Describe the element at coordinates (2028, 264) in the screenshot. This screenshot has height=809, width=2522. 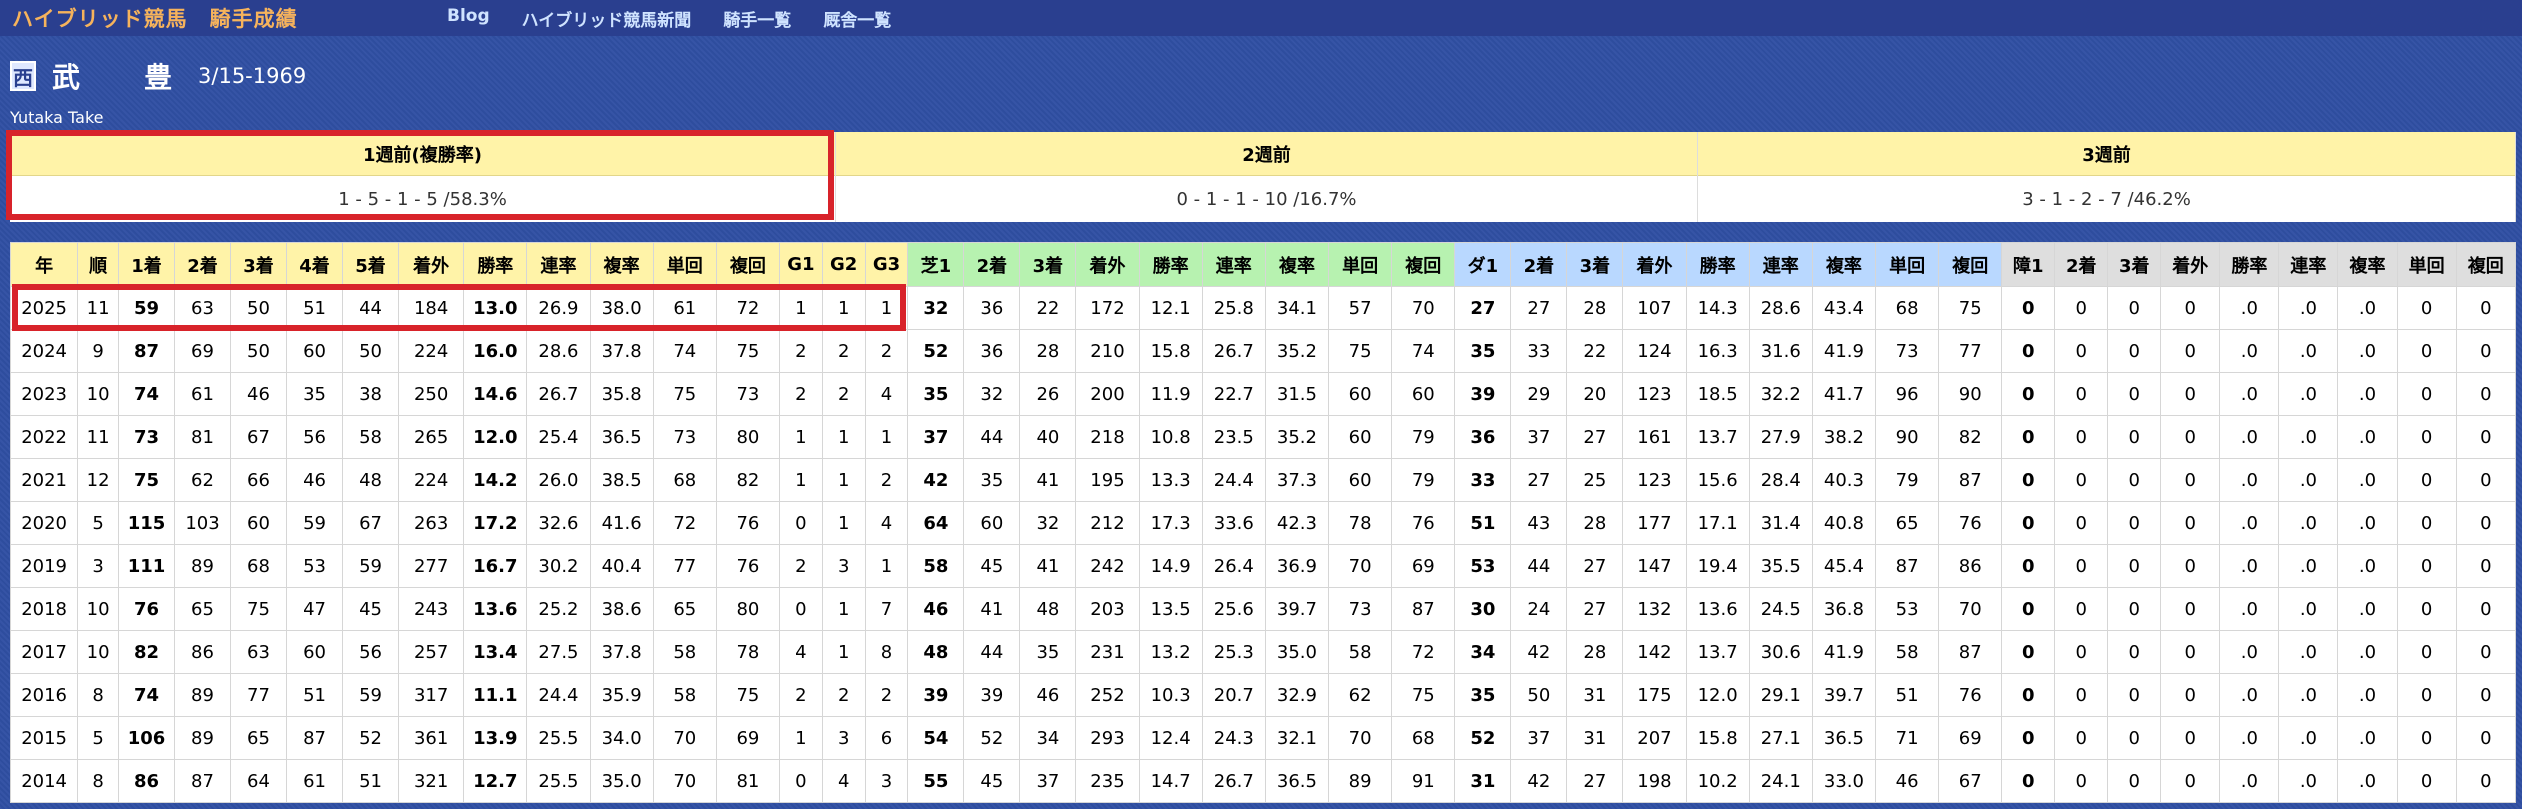
I see `column-header: 障1` at that location.